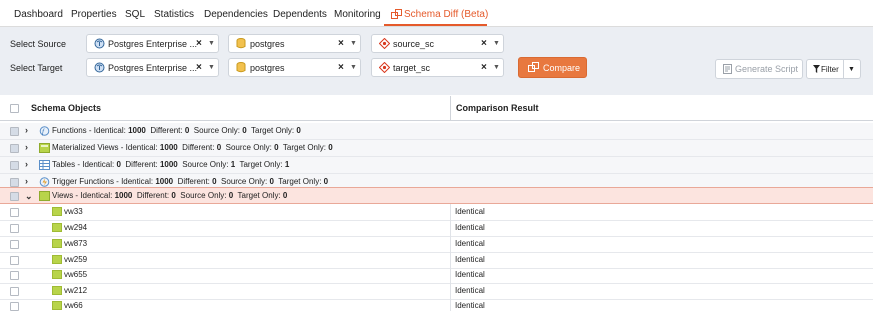  Describe the element at coordinates (436, 212) in the screenshot. I see `table-row: vw33 Identical` at that location.